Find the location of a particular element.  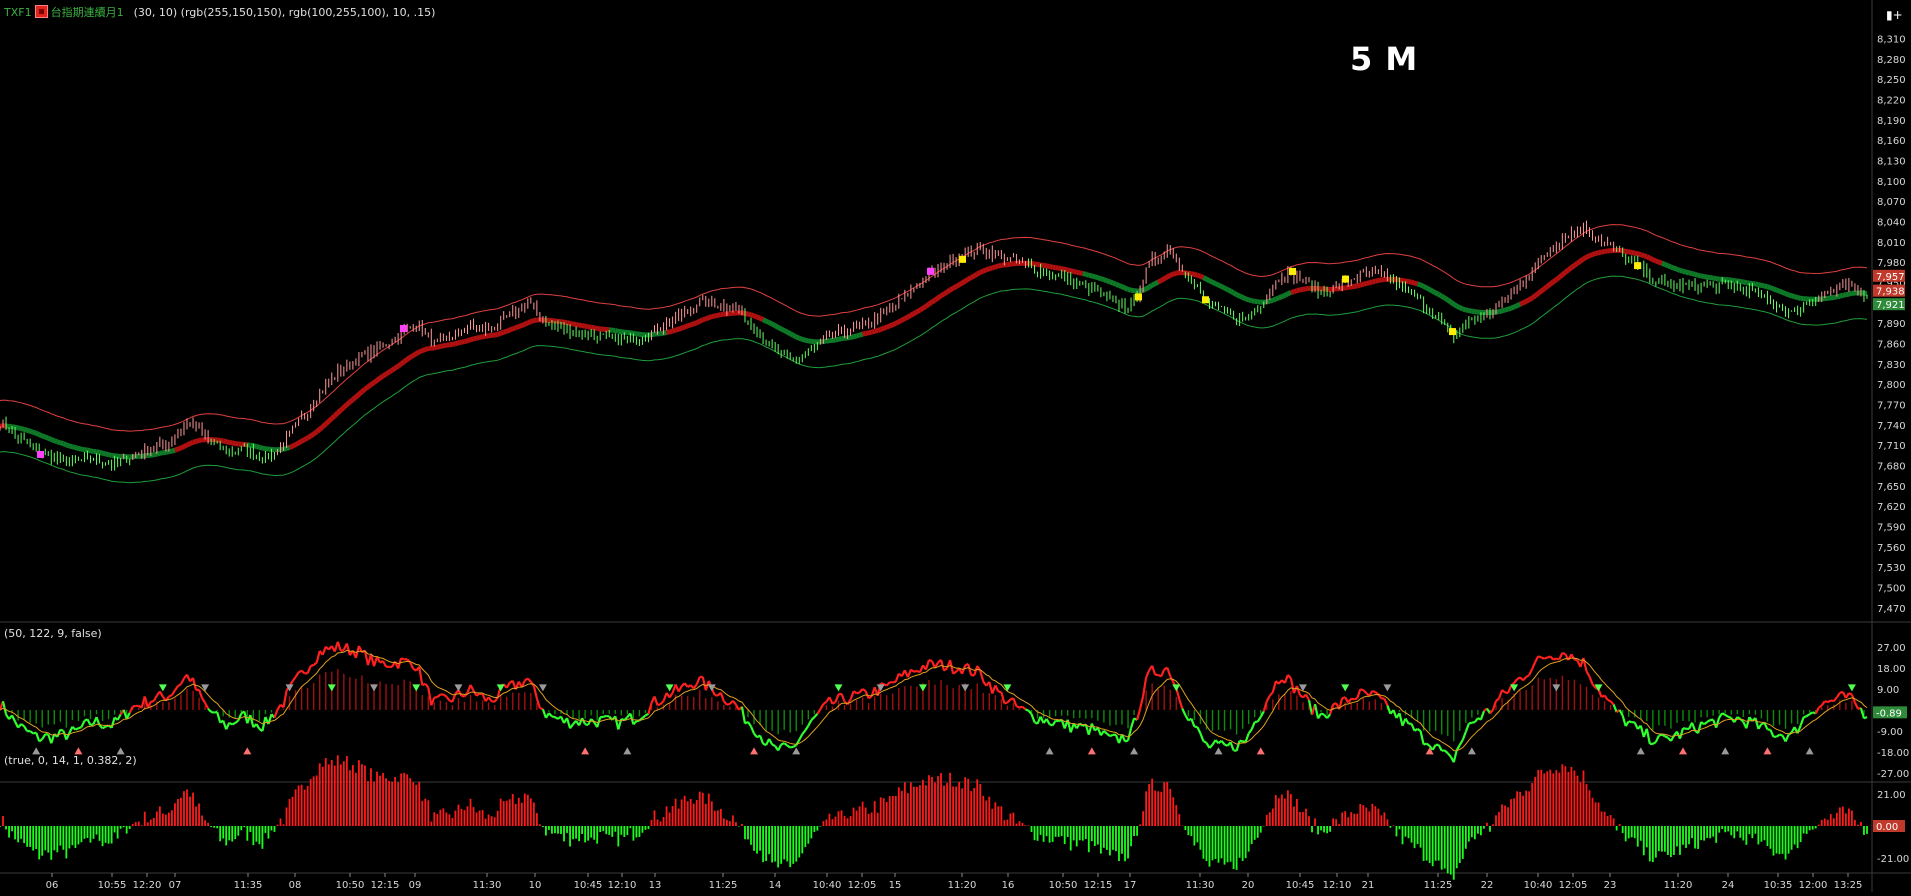

histogram-tick-label: -21.00 is located at coordinates (1893, 859).